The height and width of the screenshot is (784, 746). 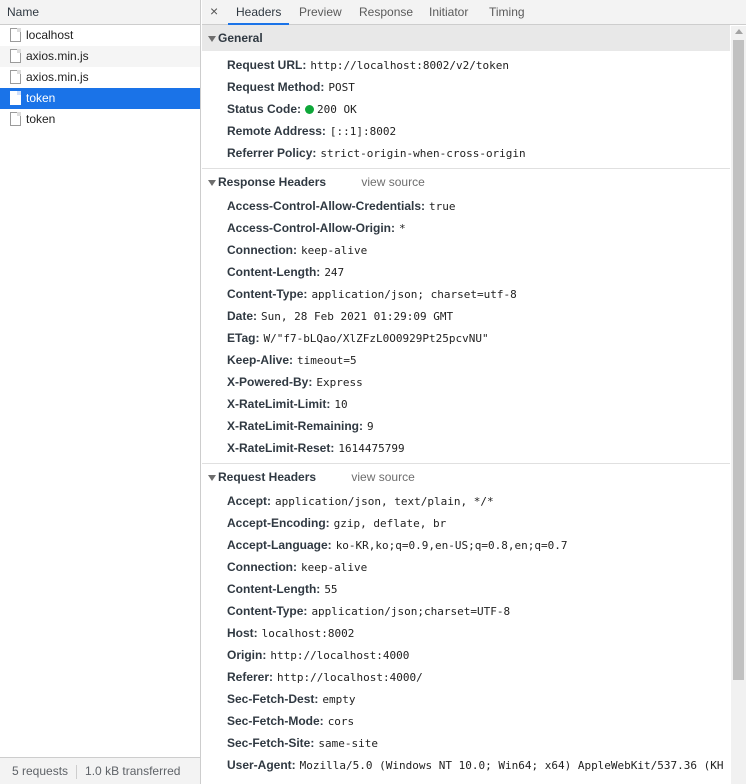 What do you see at coordinates (262, 250) in the screenshot?
I see `header-key: Connection:` at bounding box center [262, 250].